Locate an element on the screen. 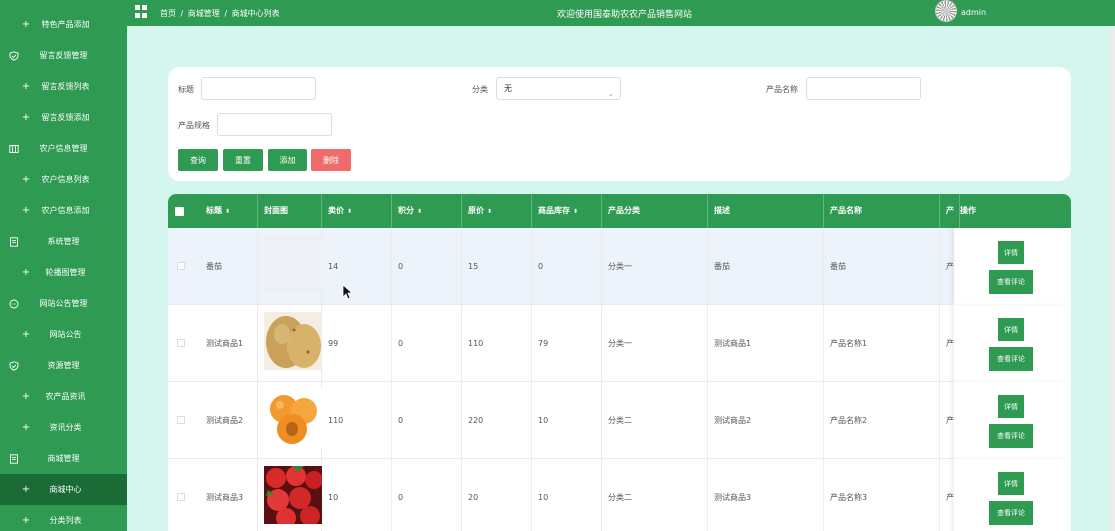 This screenshot has width=1115, height=531. query-button: 查询 is located at coordinates (198, 160).